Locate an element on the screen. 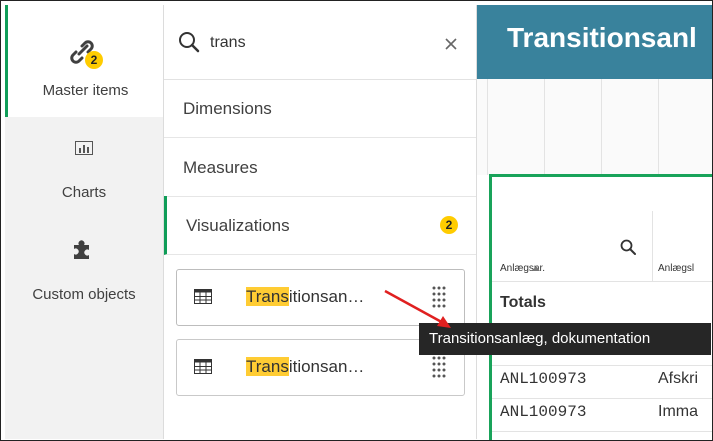 The image size is (713, 441). drag-handle-icon is located at coordinates (439, 367).